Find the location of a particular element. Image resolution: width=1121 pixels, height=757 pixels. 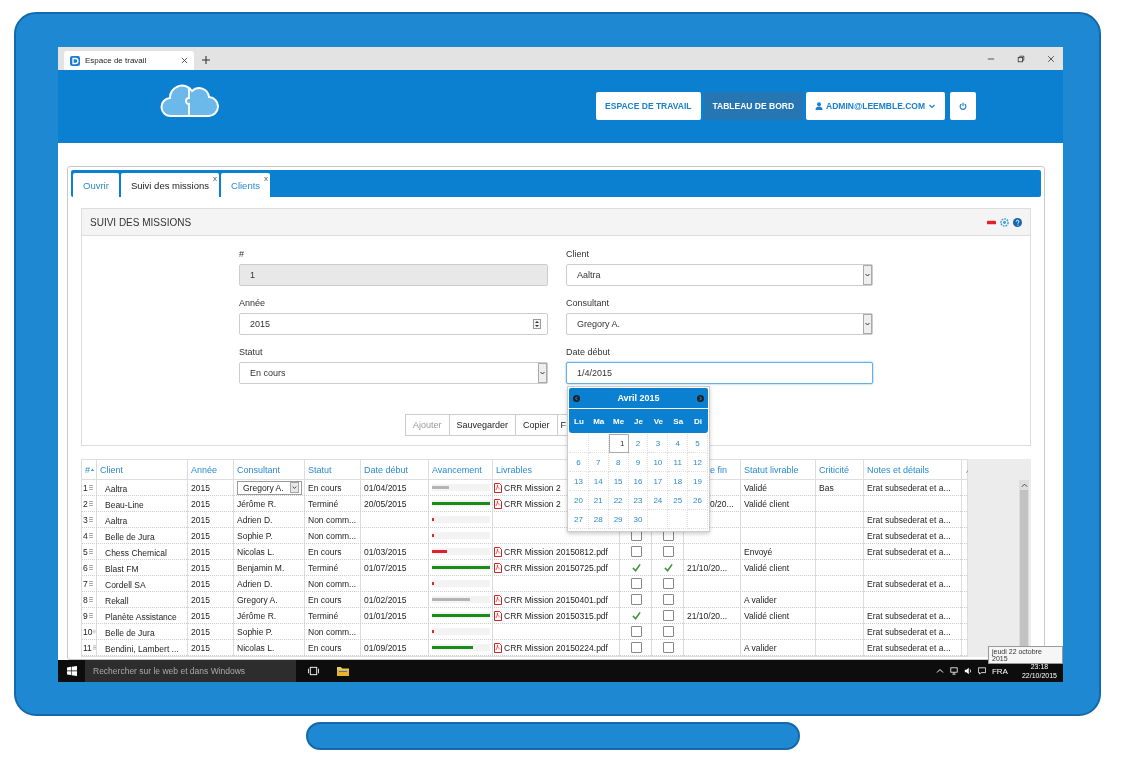

calendar-day: 19 is located at coordinates (698, 481).